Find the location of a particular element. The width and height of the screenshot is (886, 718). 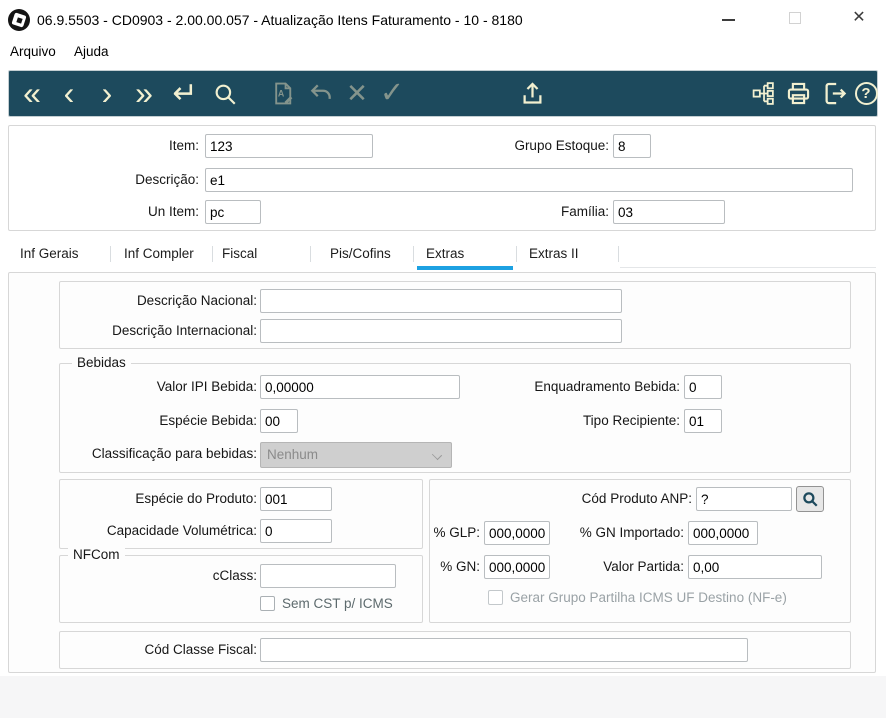

minimize-button is located at coordinates (728, 18).